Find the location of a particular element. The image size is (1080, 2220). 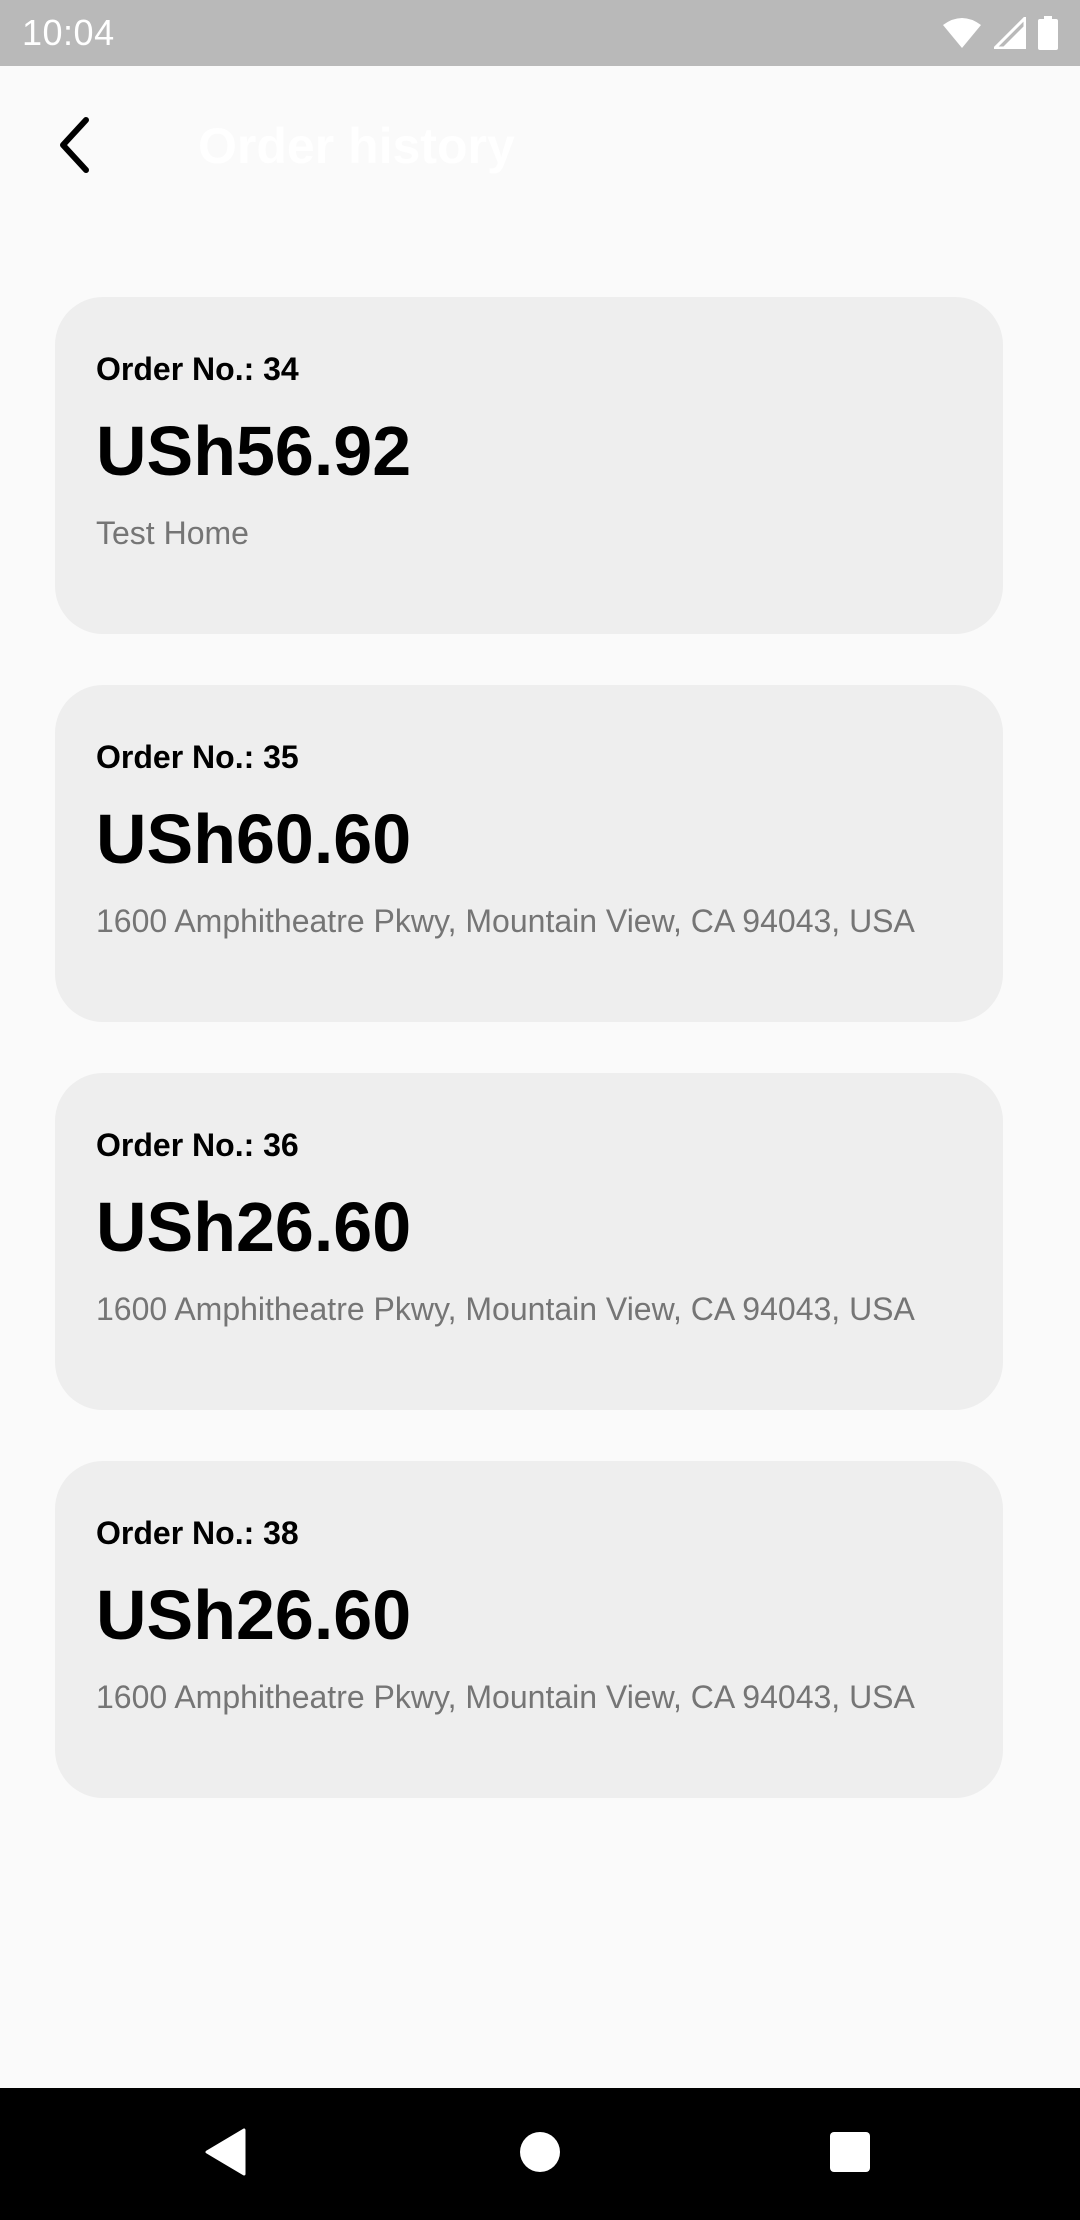

arrow-back-icon is located at coordinates (76, 147).